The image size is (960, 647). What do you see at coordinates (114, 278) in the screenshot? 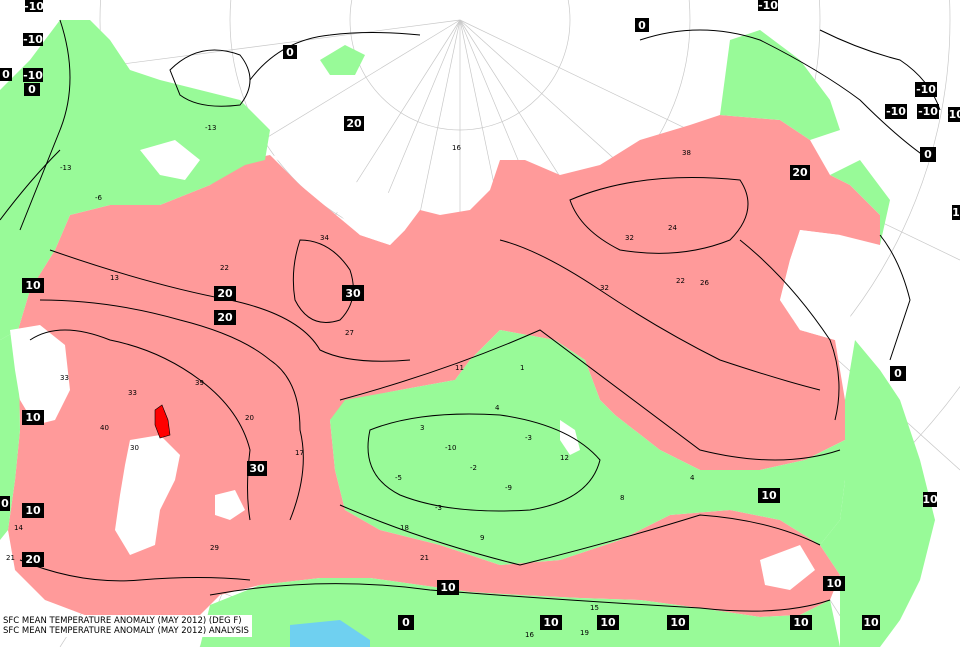
I see `station-value: 13` at bounding box center [114, 278].